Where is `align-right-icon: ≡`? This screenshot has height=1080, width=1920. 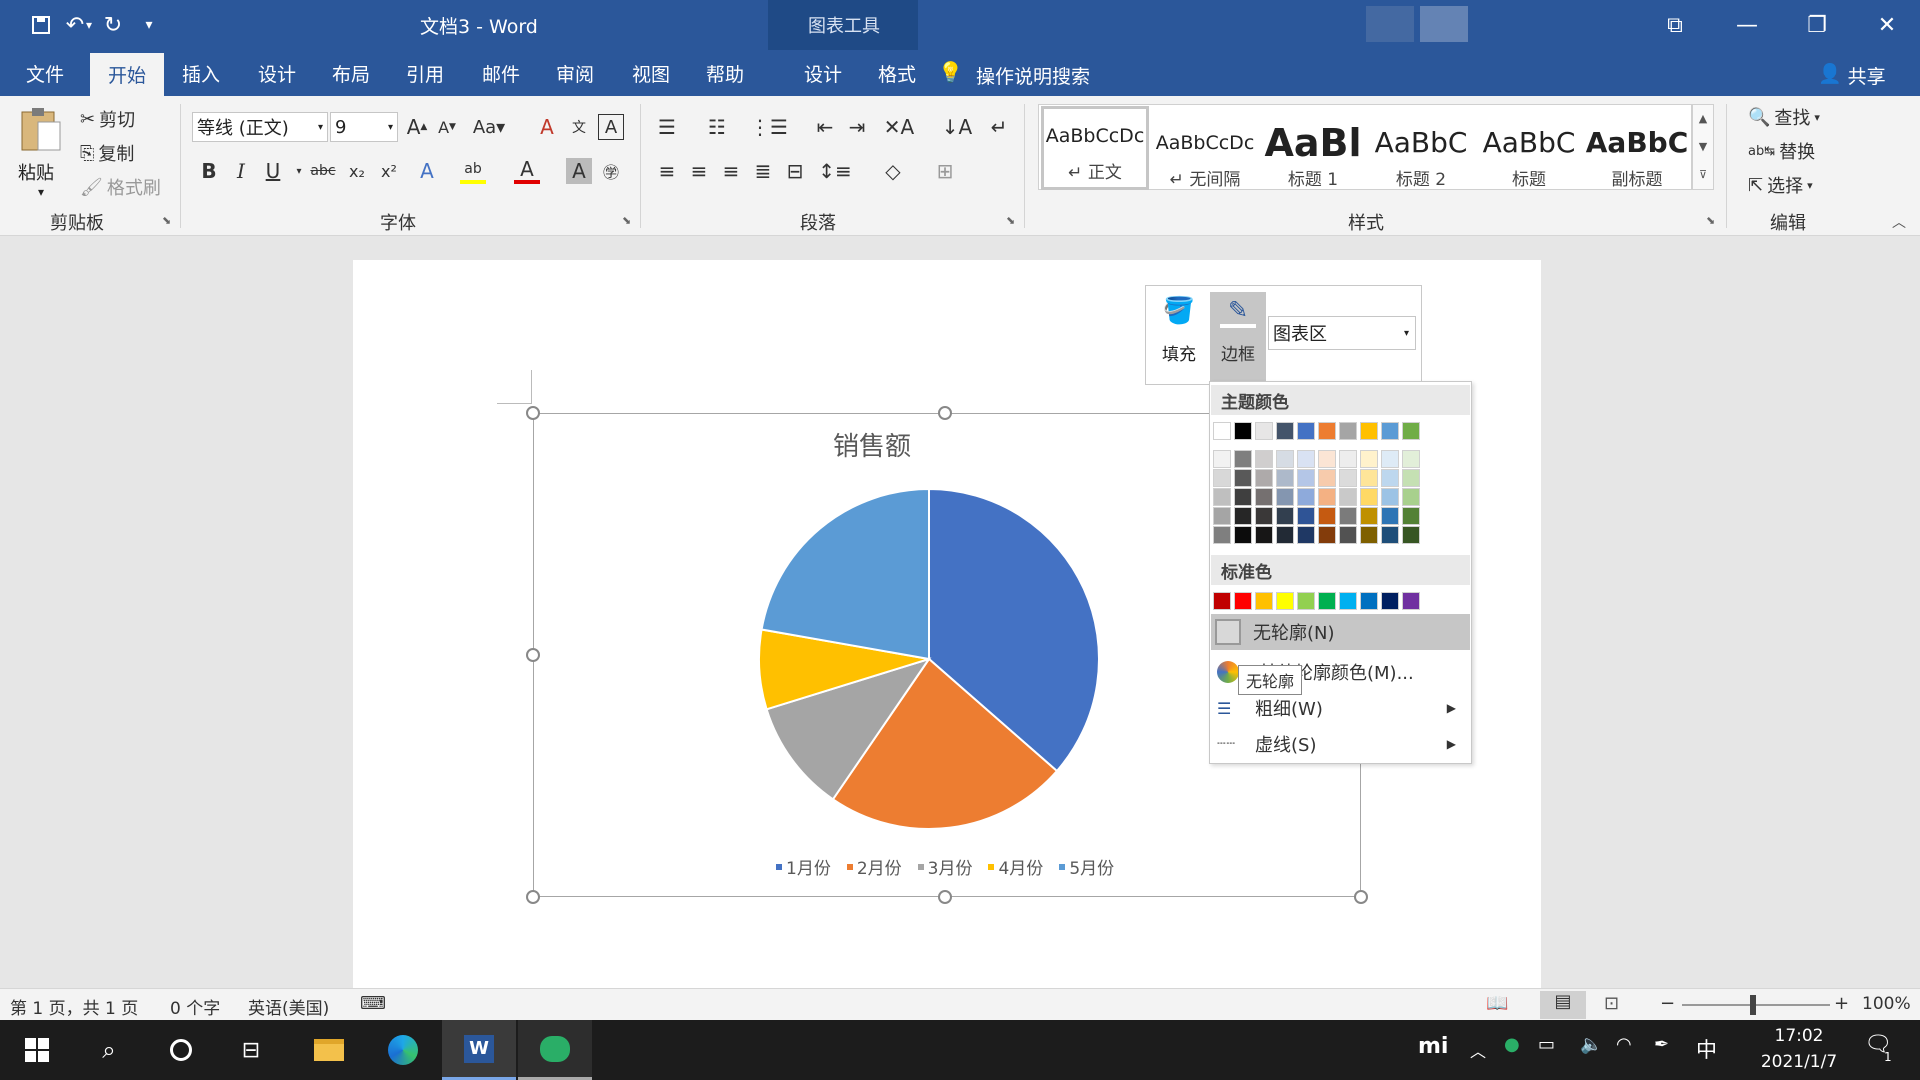
align-right-icon: ≡ is located at coordinates (731, 171).